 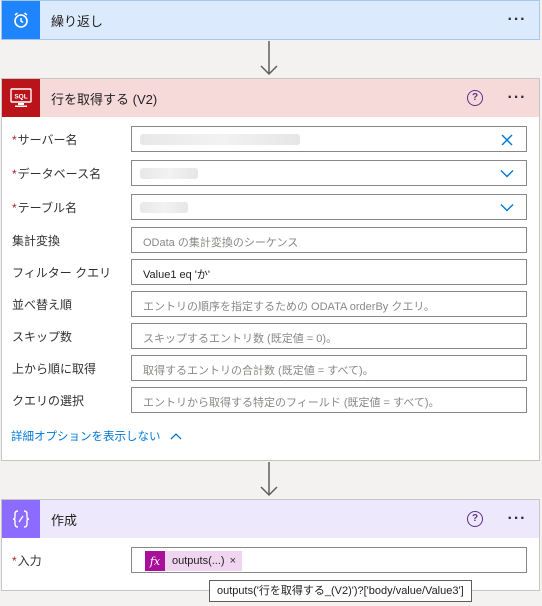 I want to click on compose-action-header: 作成 ? ···, so click(x=270, y=519).